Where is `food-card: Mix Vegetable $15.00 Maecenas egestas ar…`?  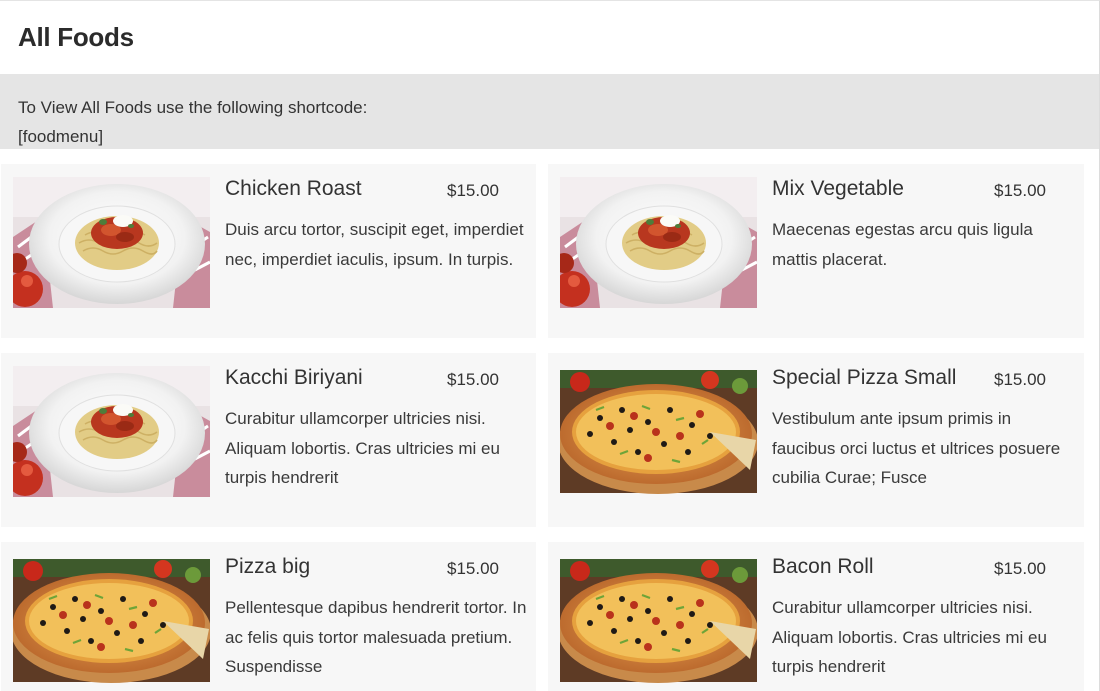
food-card: Mix Vegetable $15.00 Maecenas egestas ar… is located at coordinates (816, 251).